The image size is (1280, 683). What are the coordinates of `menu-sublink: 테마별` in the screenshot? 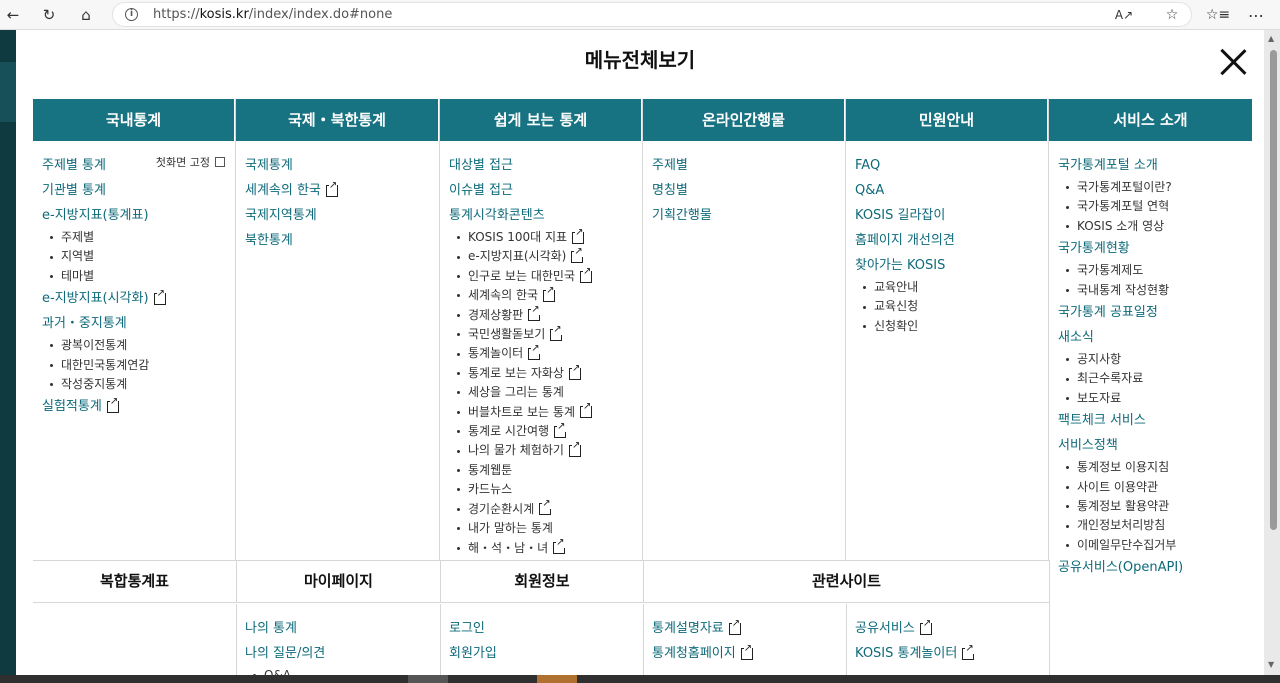 It's located at (134, 276).